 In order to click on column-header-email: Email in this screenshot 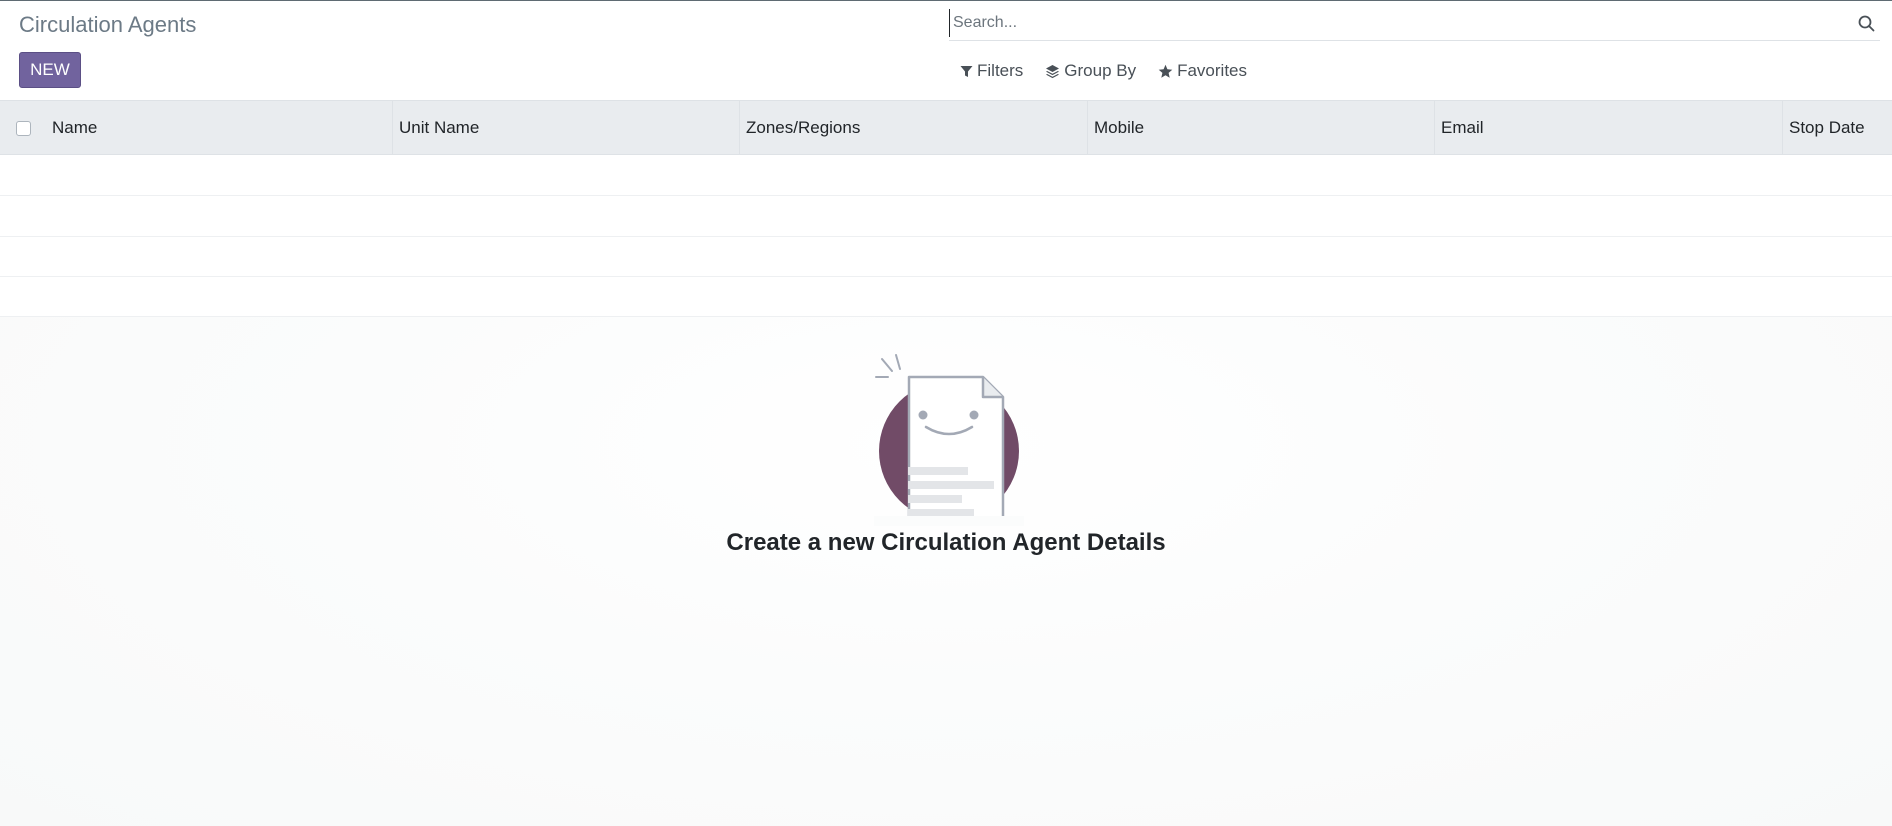, I will do `click(1608, 128)`.